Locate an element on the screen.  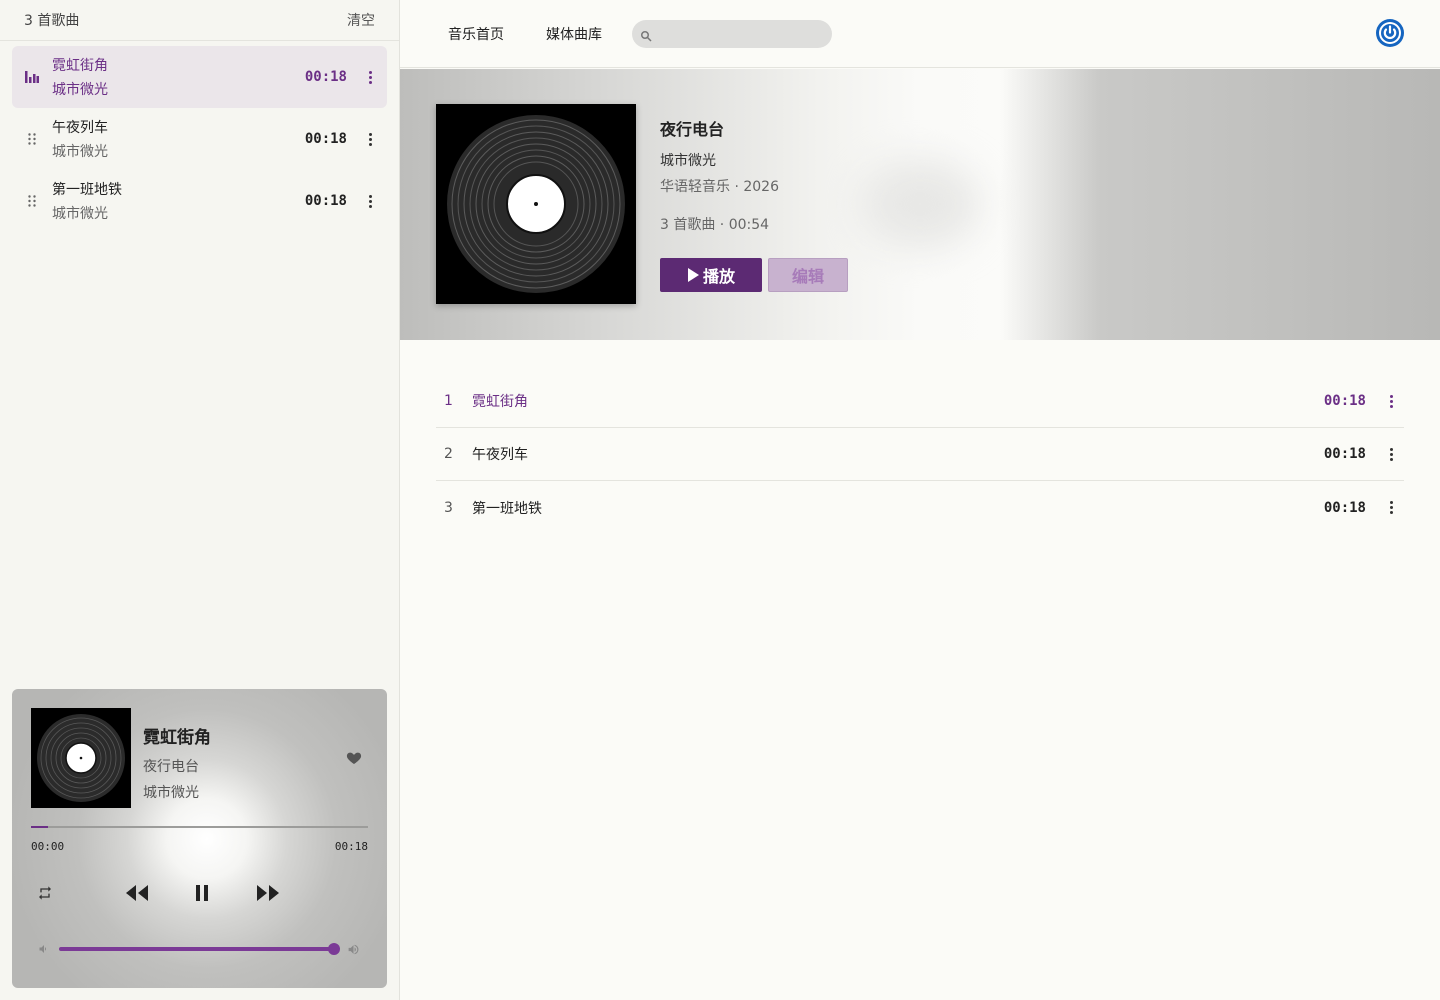
player-album: 夜行电台 is located at coordinates (171, 767).